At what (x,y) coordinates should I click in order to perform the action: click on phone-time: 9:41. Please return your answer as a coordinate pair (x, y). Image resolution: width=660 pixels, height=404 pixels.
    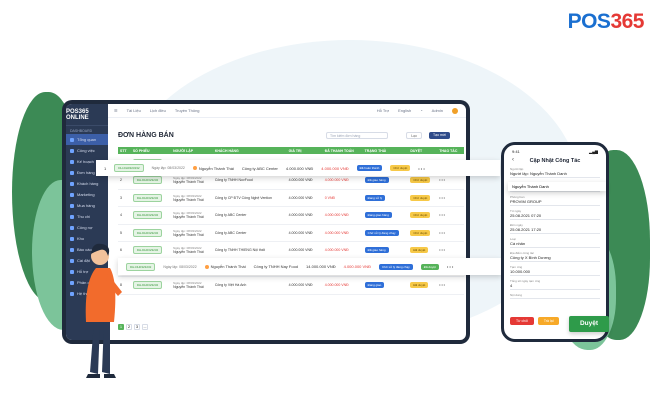
    Looking at the image, I should click on (516, 151).